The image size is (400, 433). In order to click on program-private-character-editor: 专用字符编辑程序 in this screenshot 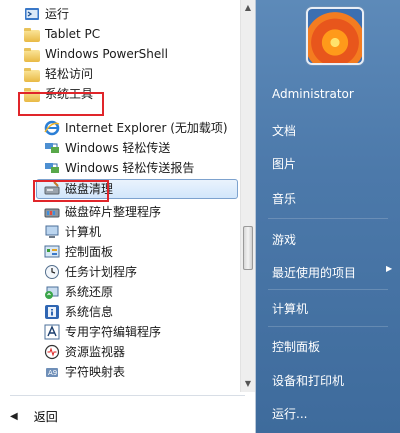, I will do `click(102, 332)`.